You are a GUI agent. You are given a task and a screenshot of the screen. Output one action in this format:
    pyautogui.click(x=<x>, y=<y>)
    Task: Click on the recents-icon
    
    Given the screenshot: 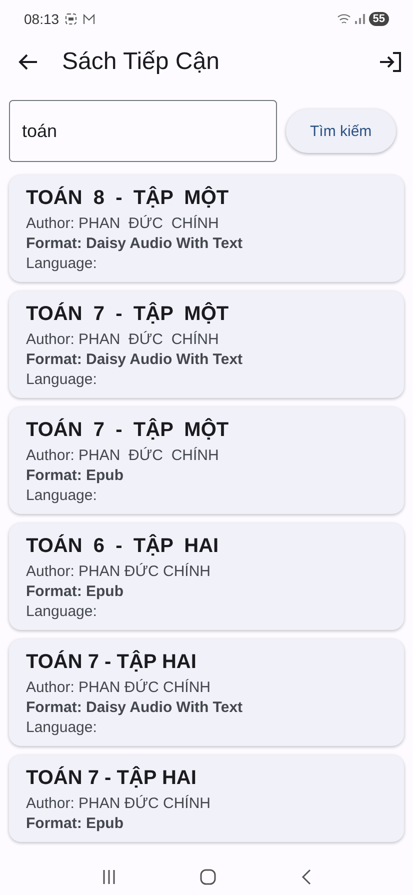 What is the action you would take?
    pyautogui.click(x=109, y=877)
    